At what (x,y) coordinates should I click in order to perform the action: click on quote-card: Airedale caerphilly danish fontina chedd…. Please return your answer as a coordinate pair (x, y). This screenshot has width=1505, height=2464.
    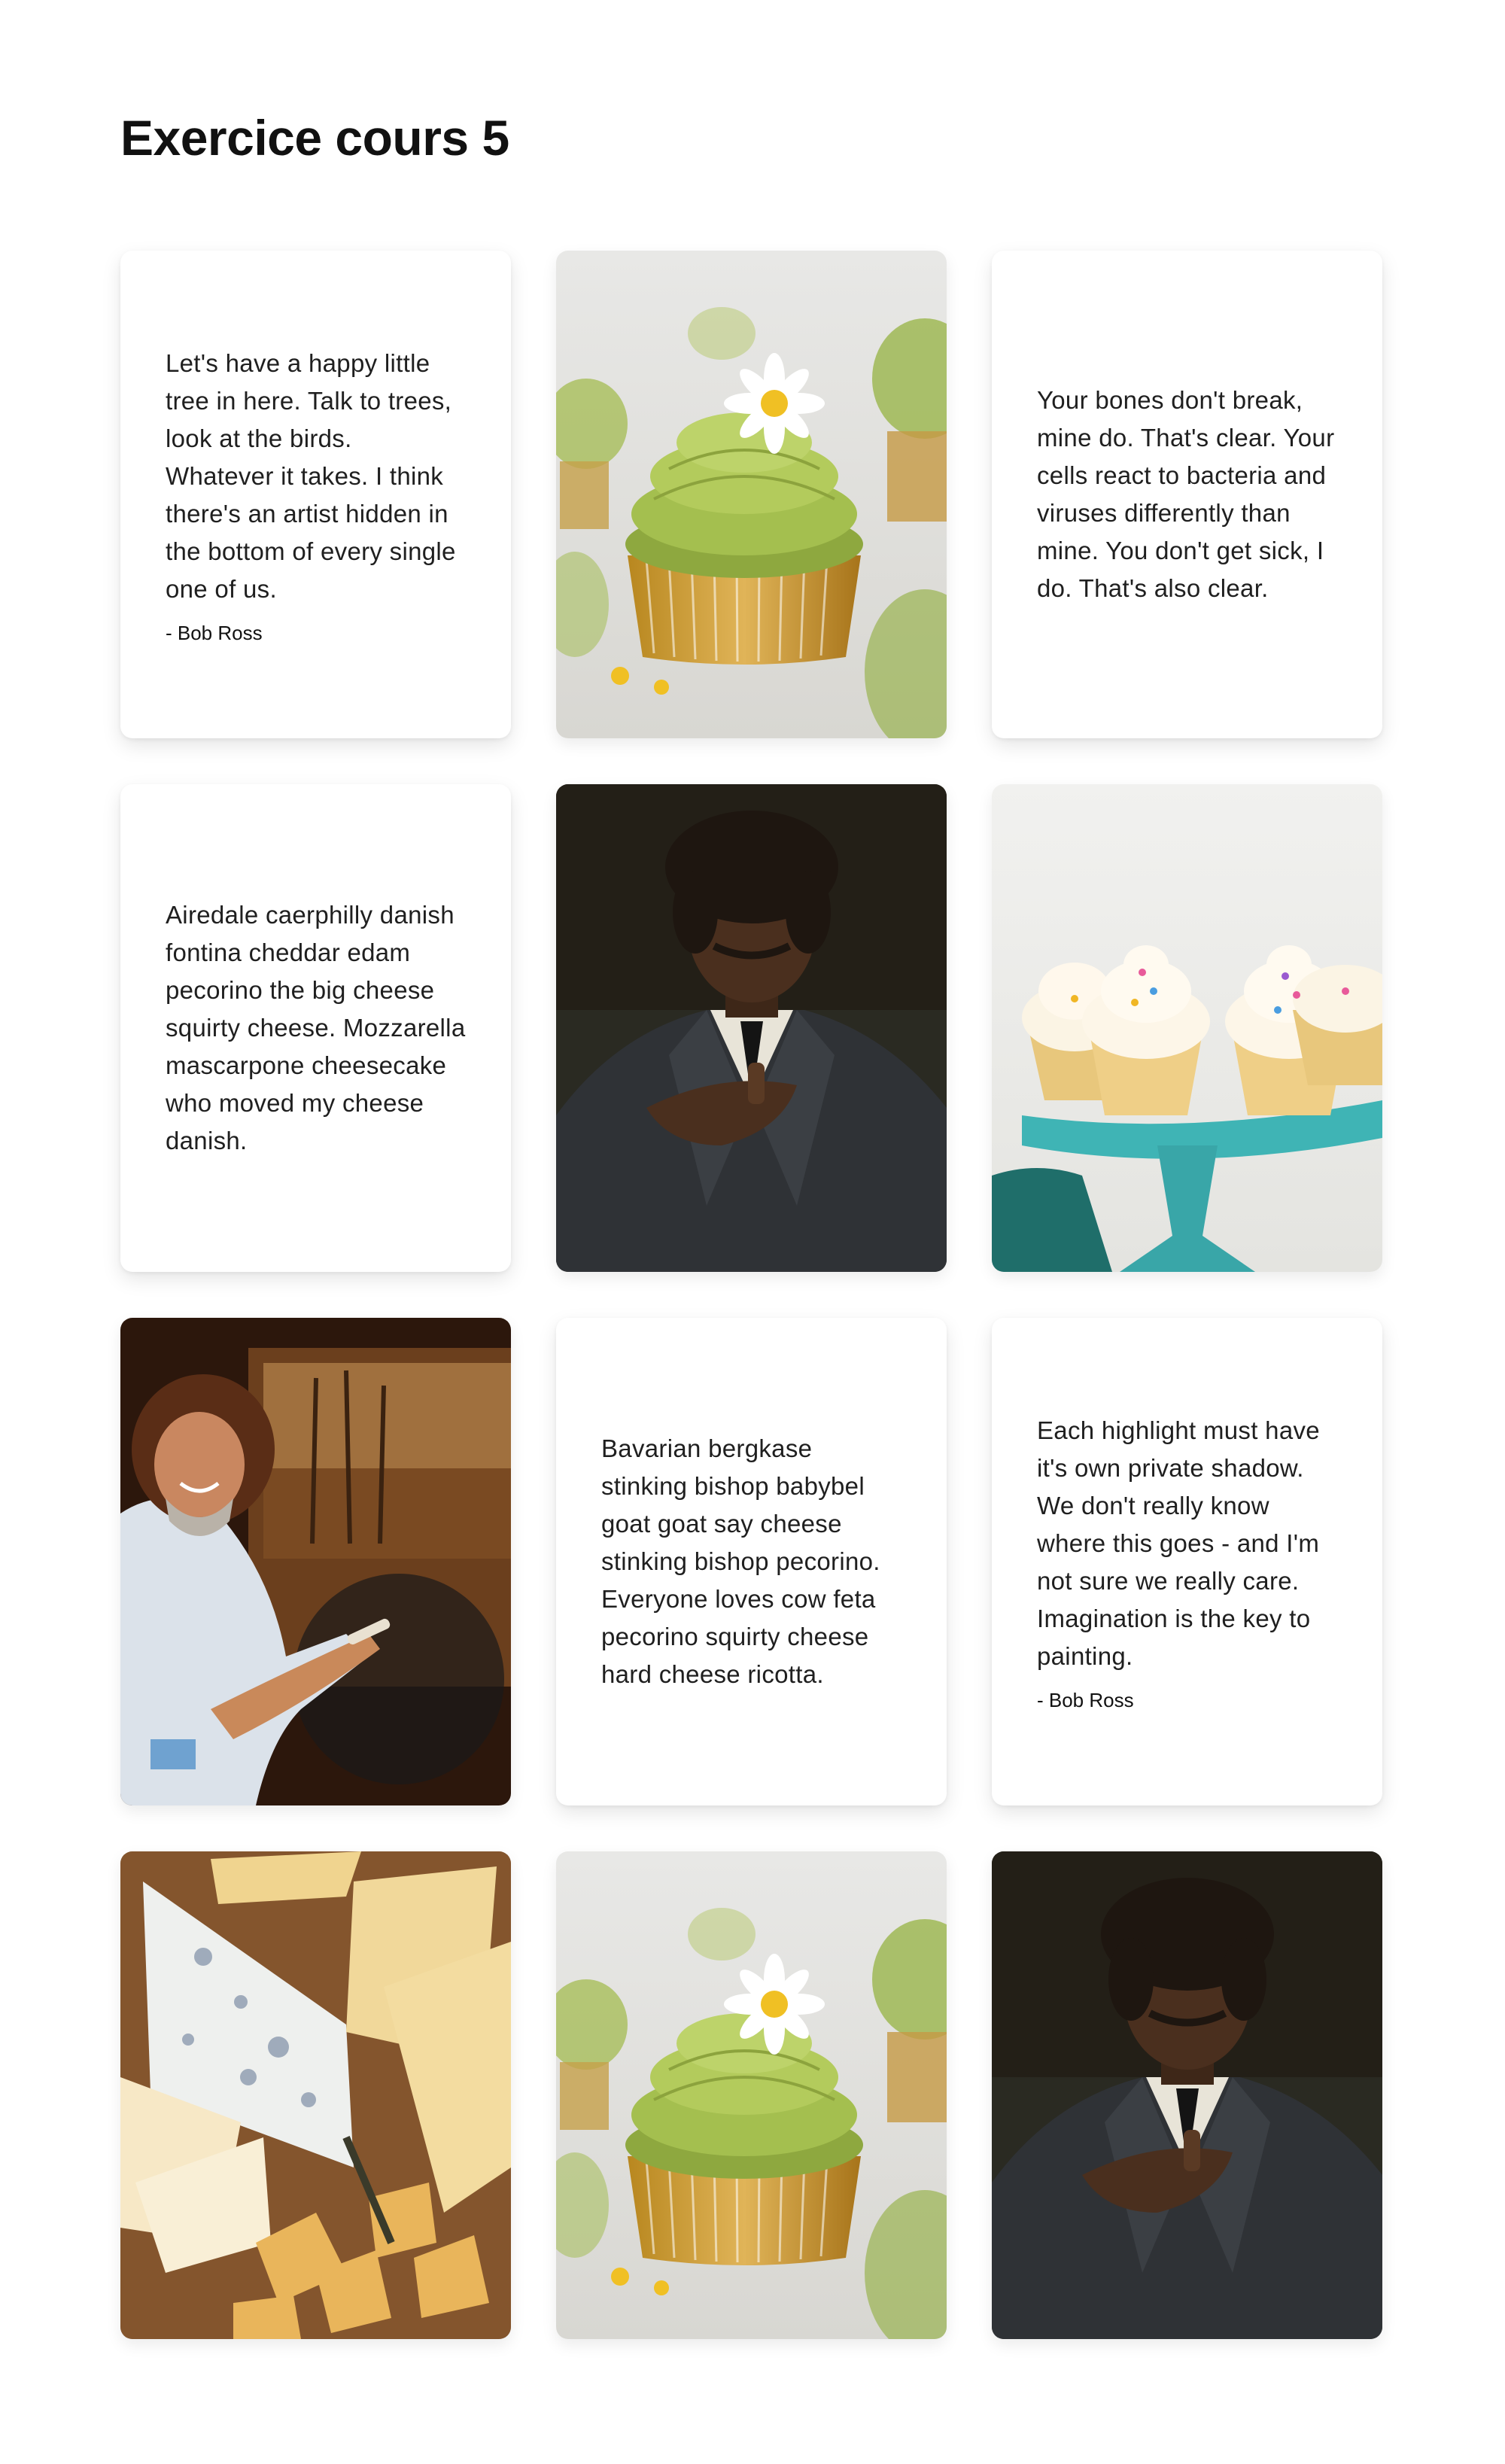
    Looking at the image, I should click on (315, 1028).